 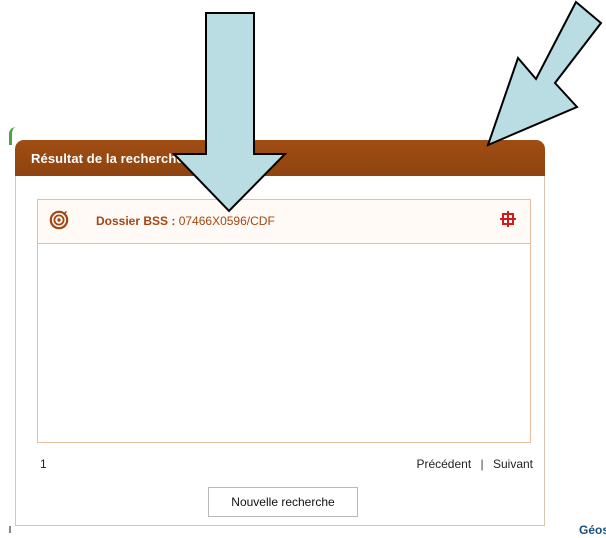 What do you see at coordinates (107, 158) in the screenshot?
I see `panel-title: Résultat de la recherche` at bounding box center [107, 158].